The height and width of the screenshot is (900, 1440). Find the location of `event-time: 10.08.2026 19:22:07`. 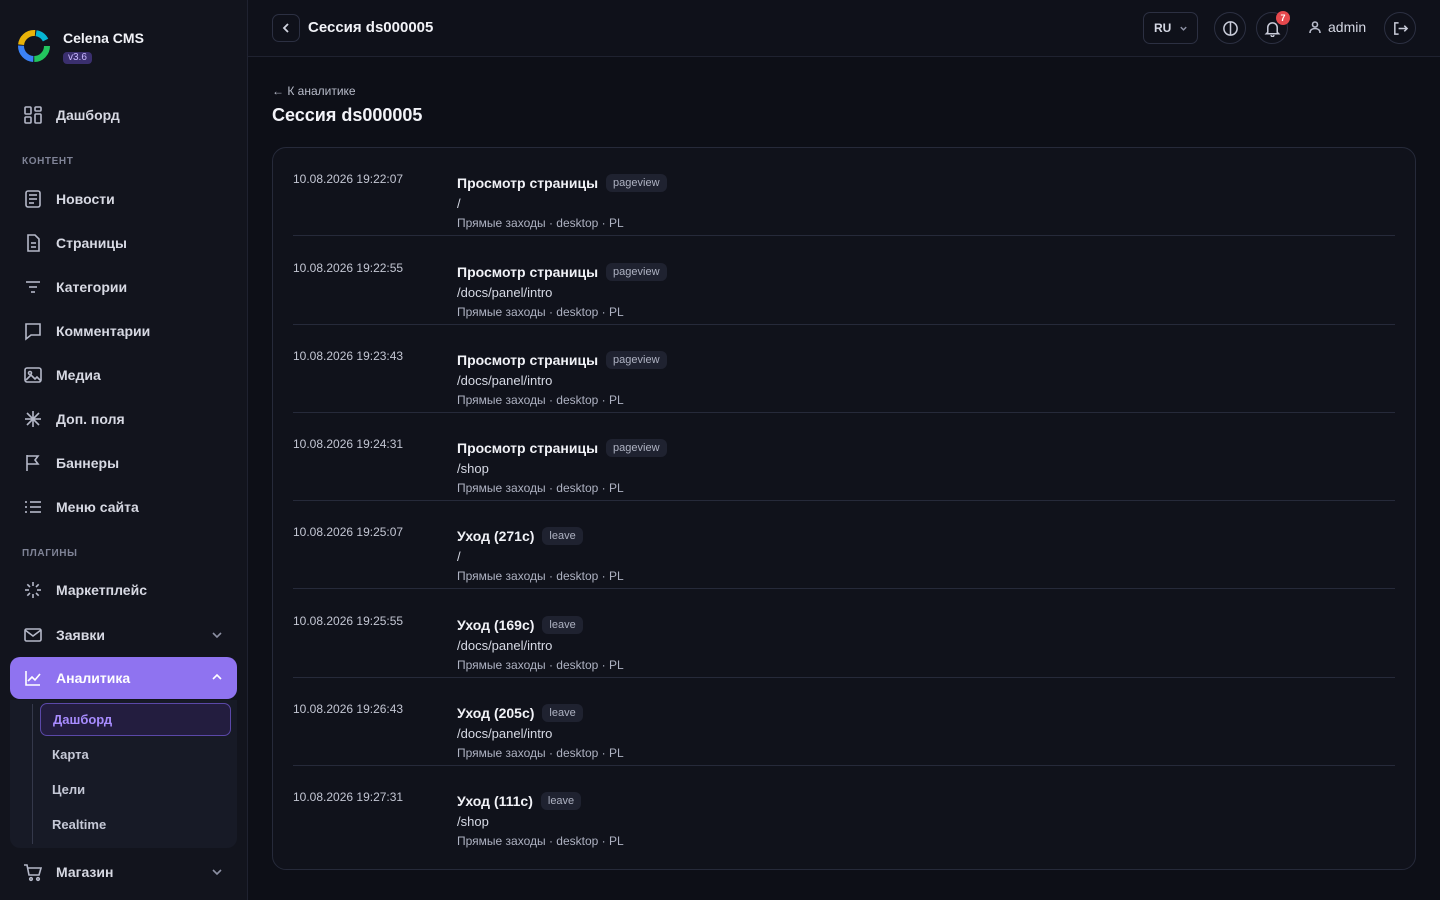

event-time: 10.08.2026 19:22:07 is located at coordinates (348, 179).